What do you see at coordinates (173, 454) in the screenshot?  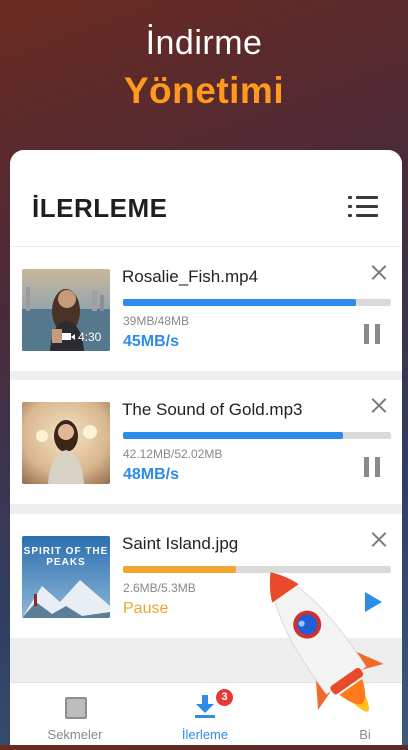 I see `file-size: 42.12MB/52.02MB` at bounding box center [173, 454].